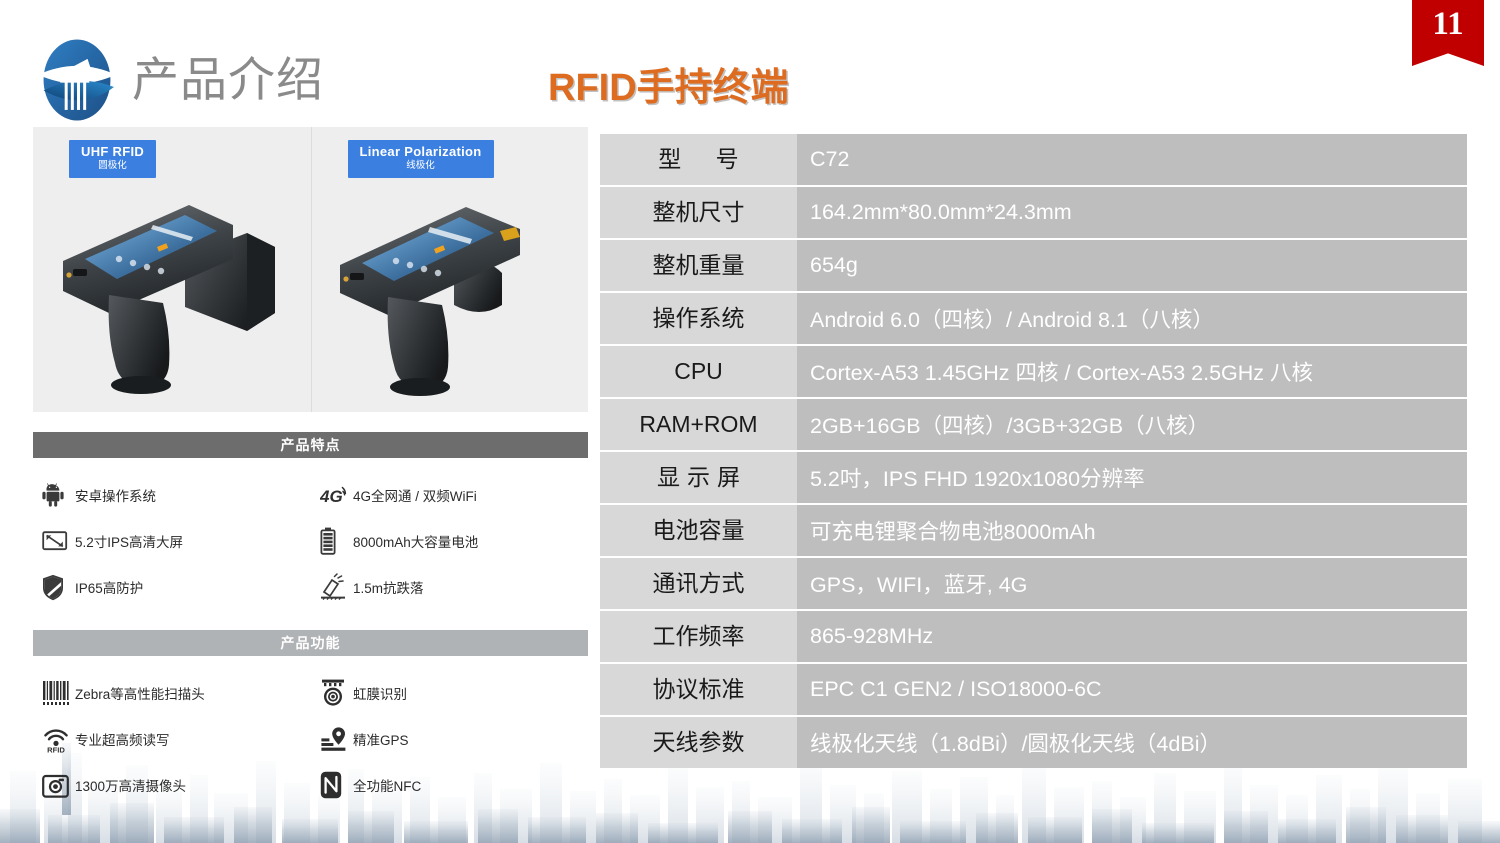  What do you see at coordinates (115, 496) in the screenshot?
I see `feature-label: 安卓操作系统` at bounding box center [115, 496].